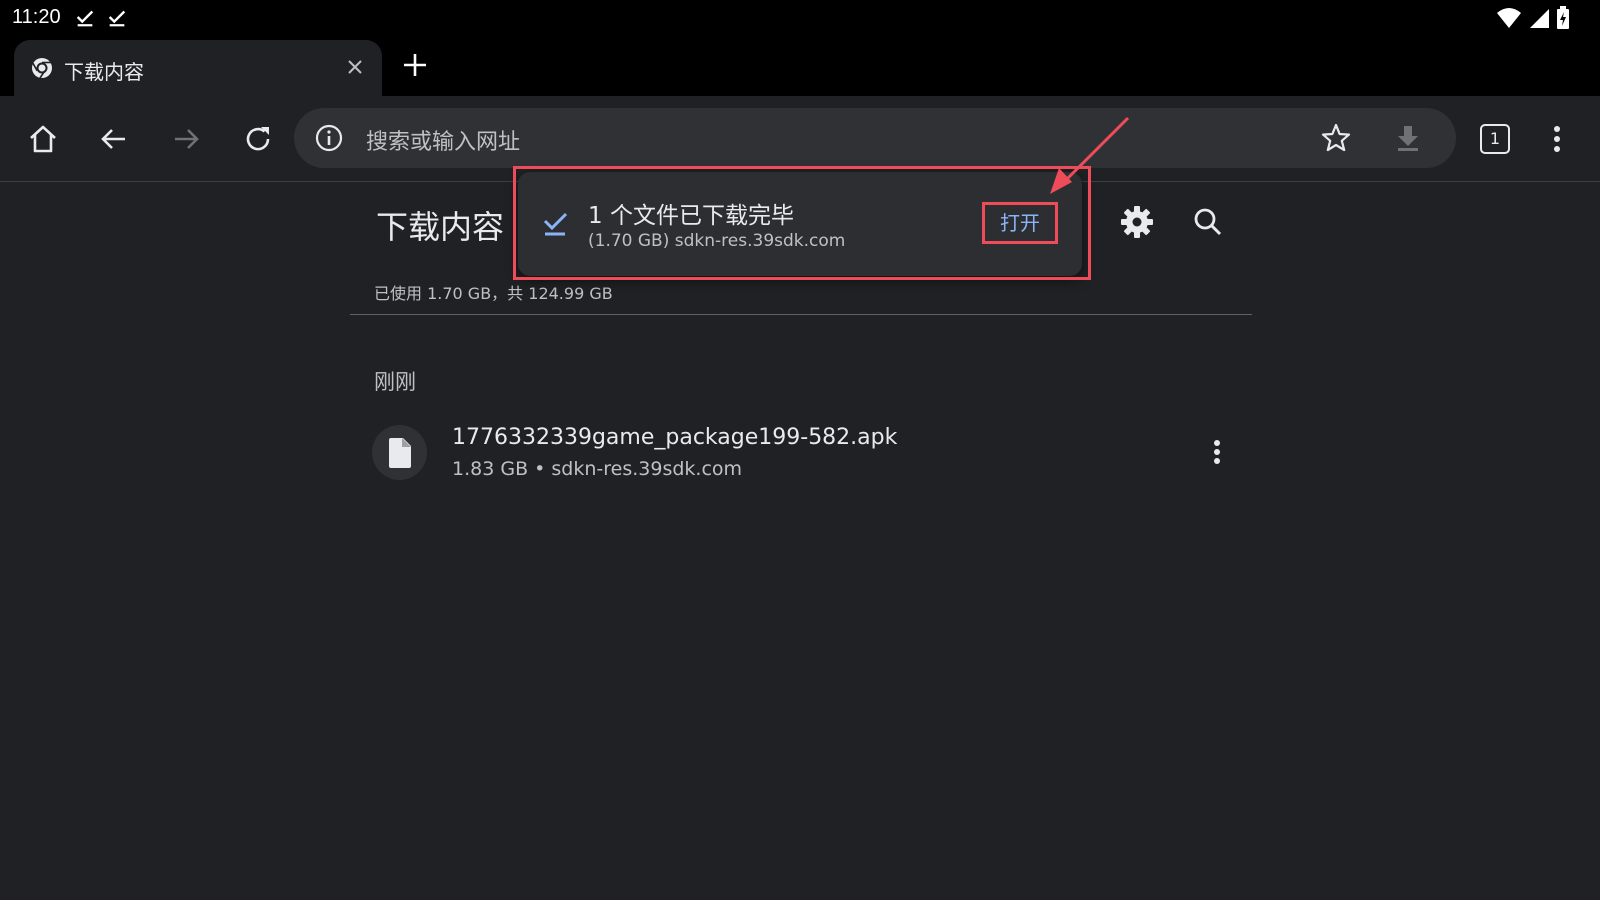 Image resolution: width=1600 pixels, height=900 pixels. Describe the element at coordinates (1509, 18) in the screenshot. I see `wifi-icon` at that location.